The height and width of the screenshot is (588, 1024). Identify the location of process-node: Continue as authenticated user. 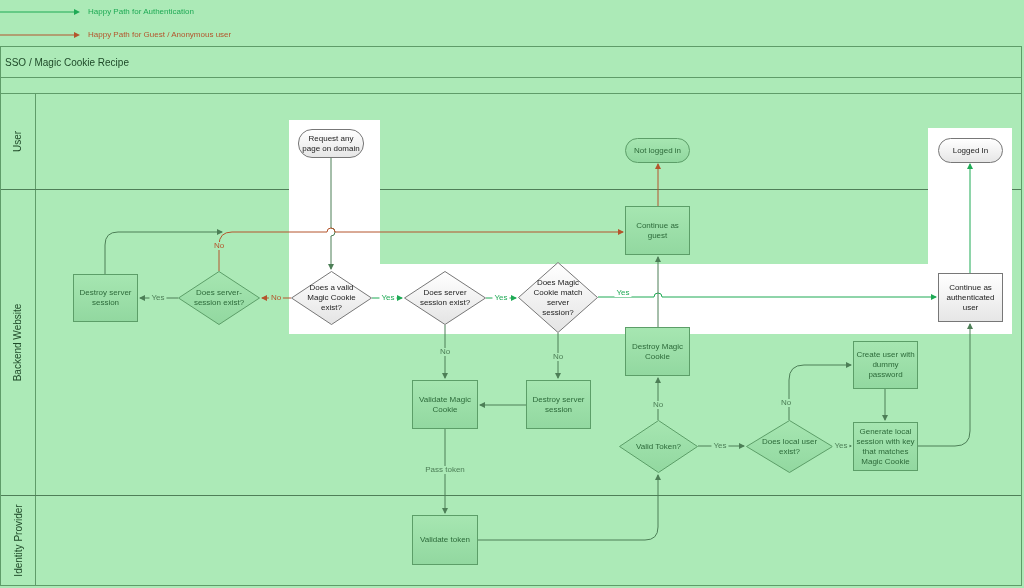
(970, 297).